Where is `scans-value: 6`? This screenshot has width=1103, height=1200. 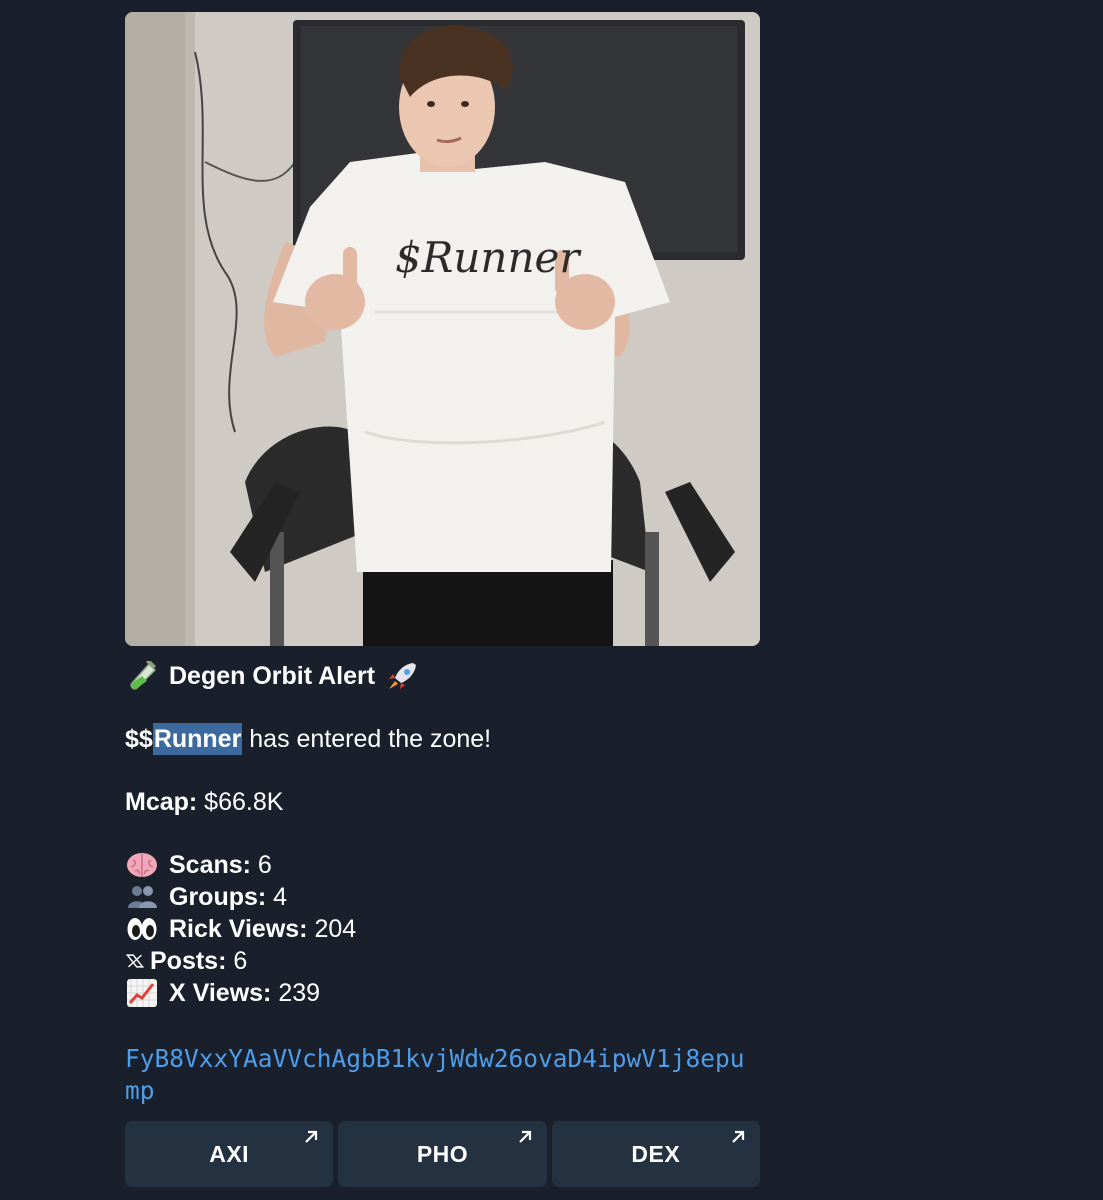 scans-value: 6 is located at coordinates (261, 865).